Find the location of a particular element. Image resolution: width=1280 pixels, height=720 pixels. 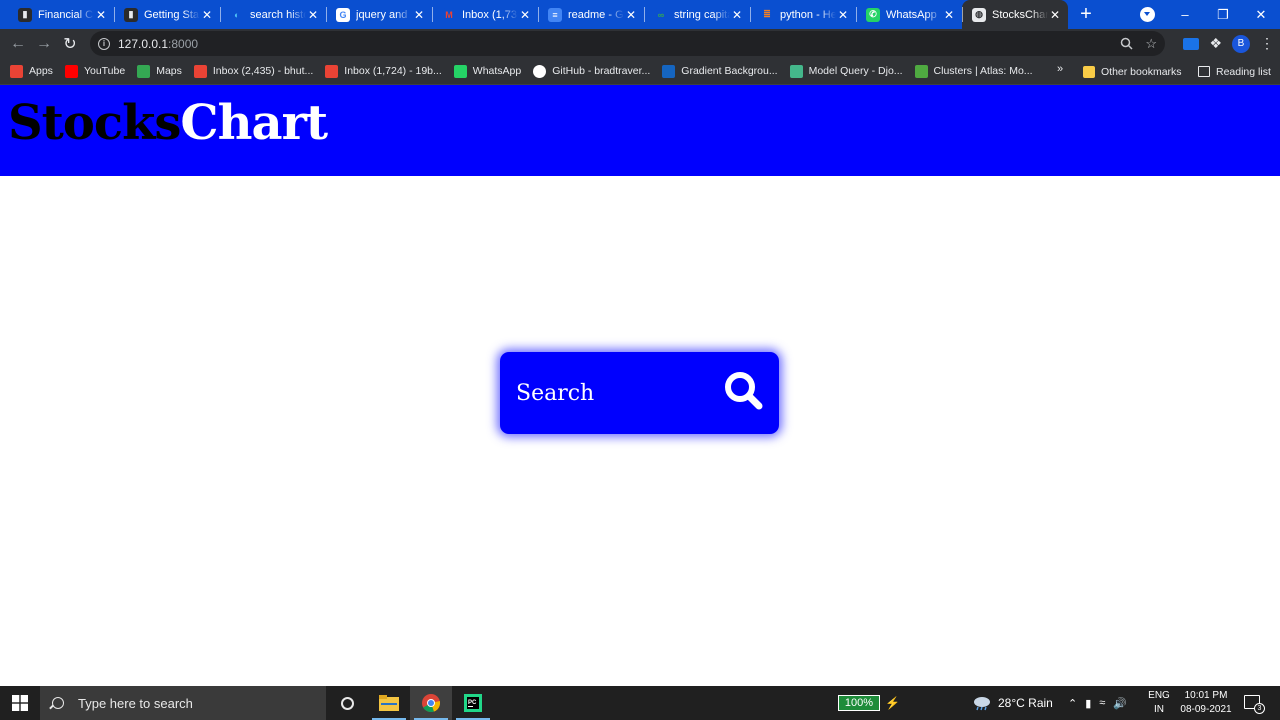

taskbar-search-box: Type here to search is located at coordinates (183, 703).